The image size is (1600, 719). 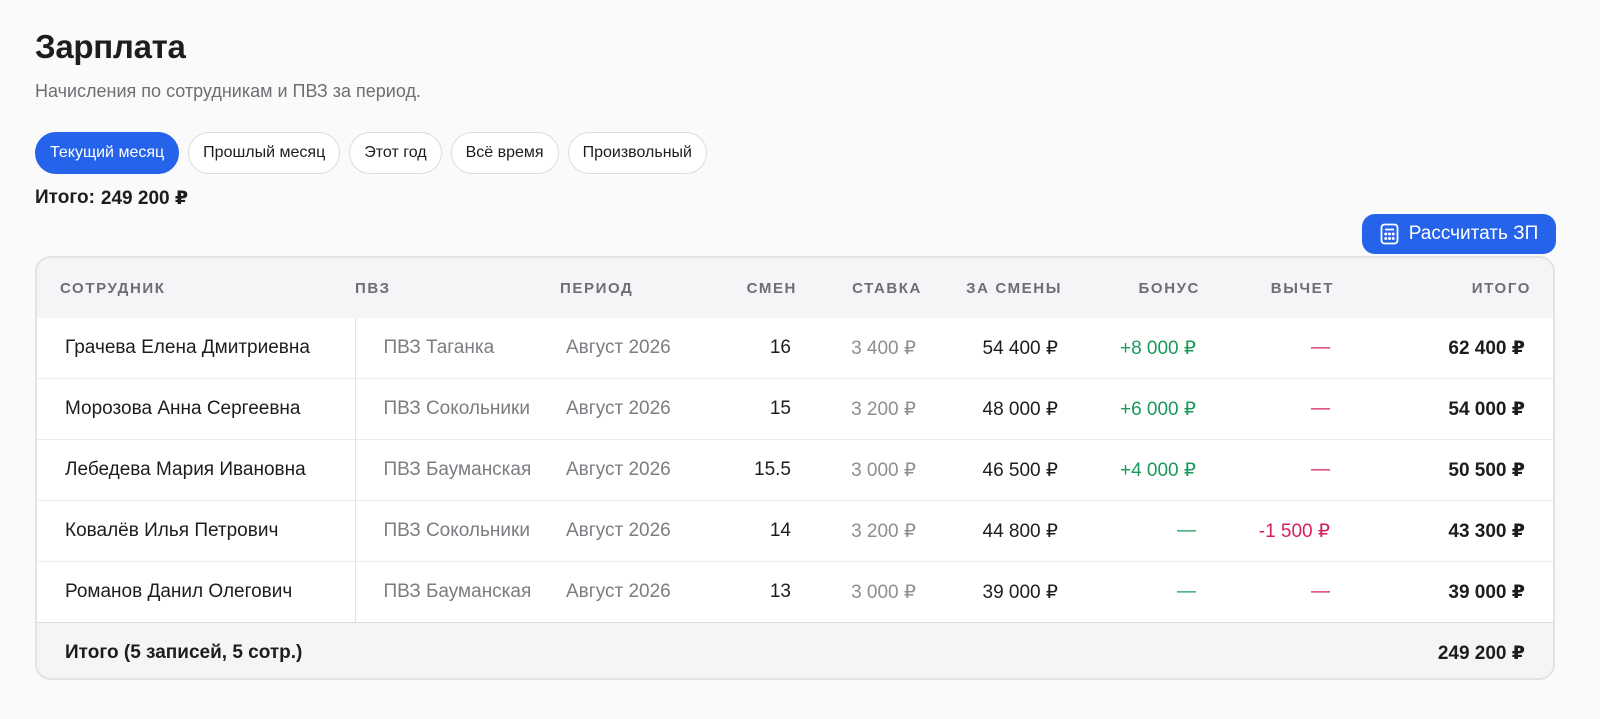 I want to click on cell-shift-sum: 39 000 ₽, so click(x=1011, y=592).